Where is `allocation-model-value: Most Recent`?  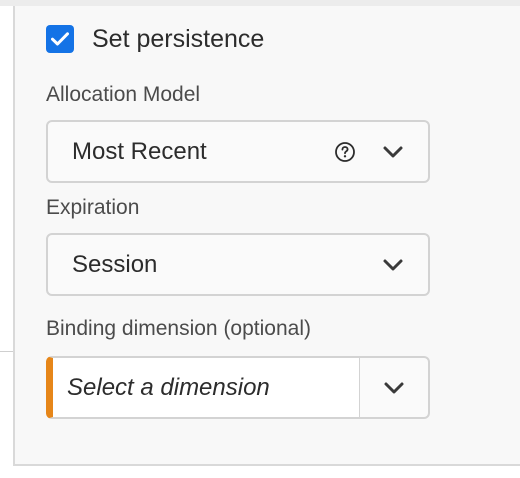
allocation-model-value: Most Recent is located at coordinates (139, 151).